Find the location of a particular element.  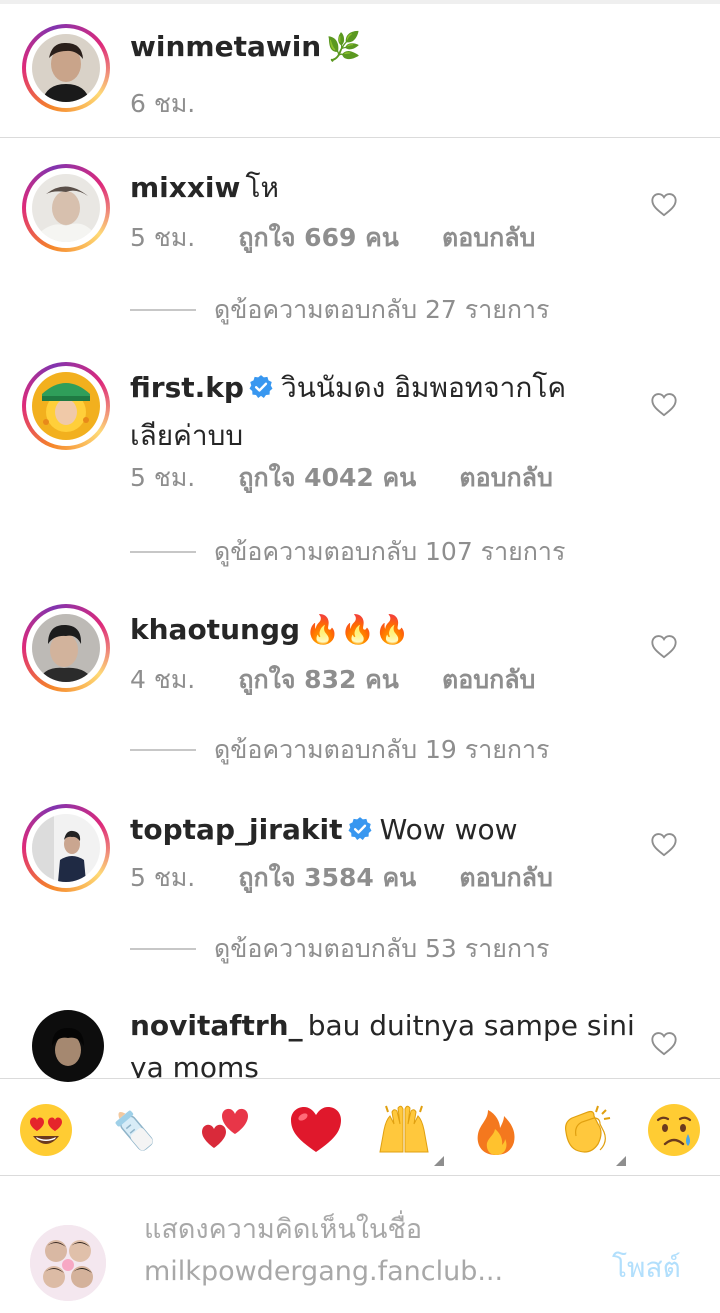

like-count: ถูกใจ 3584 คน is located at coordinates (327, 877).